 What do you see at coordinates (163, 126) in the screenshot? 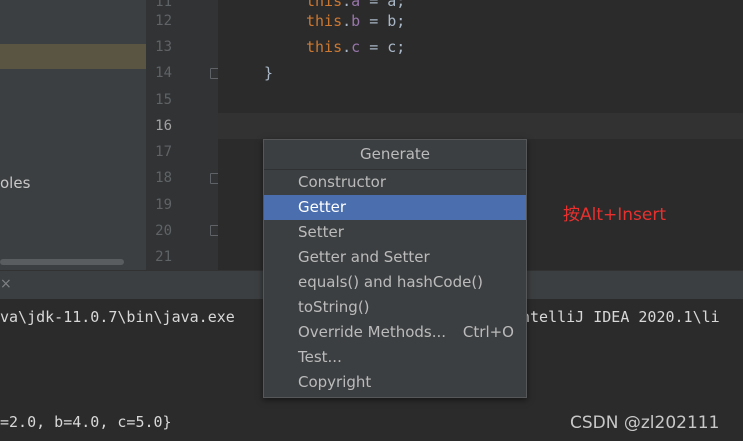
I see `line-number-current: 16` at bounding box center [163, 126].